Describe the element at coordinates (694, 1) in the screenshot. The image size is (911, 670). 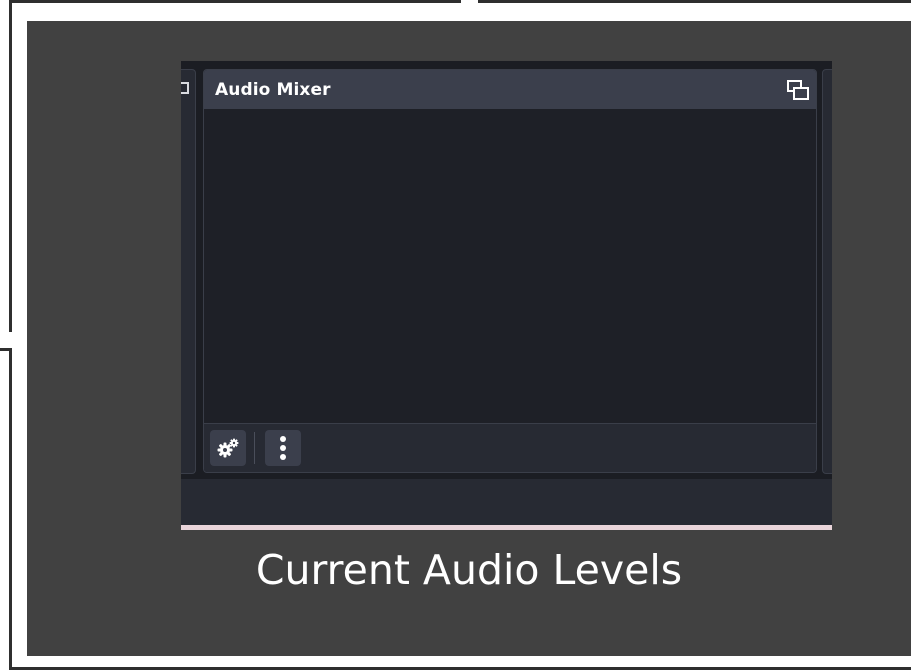
I see `frame-line-top-right` at that location.